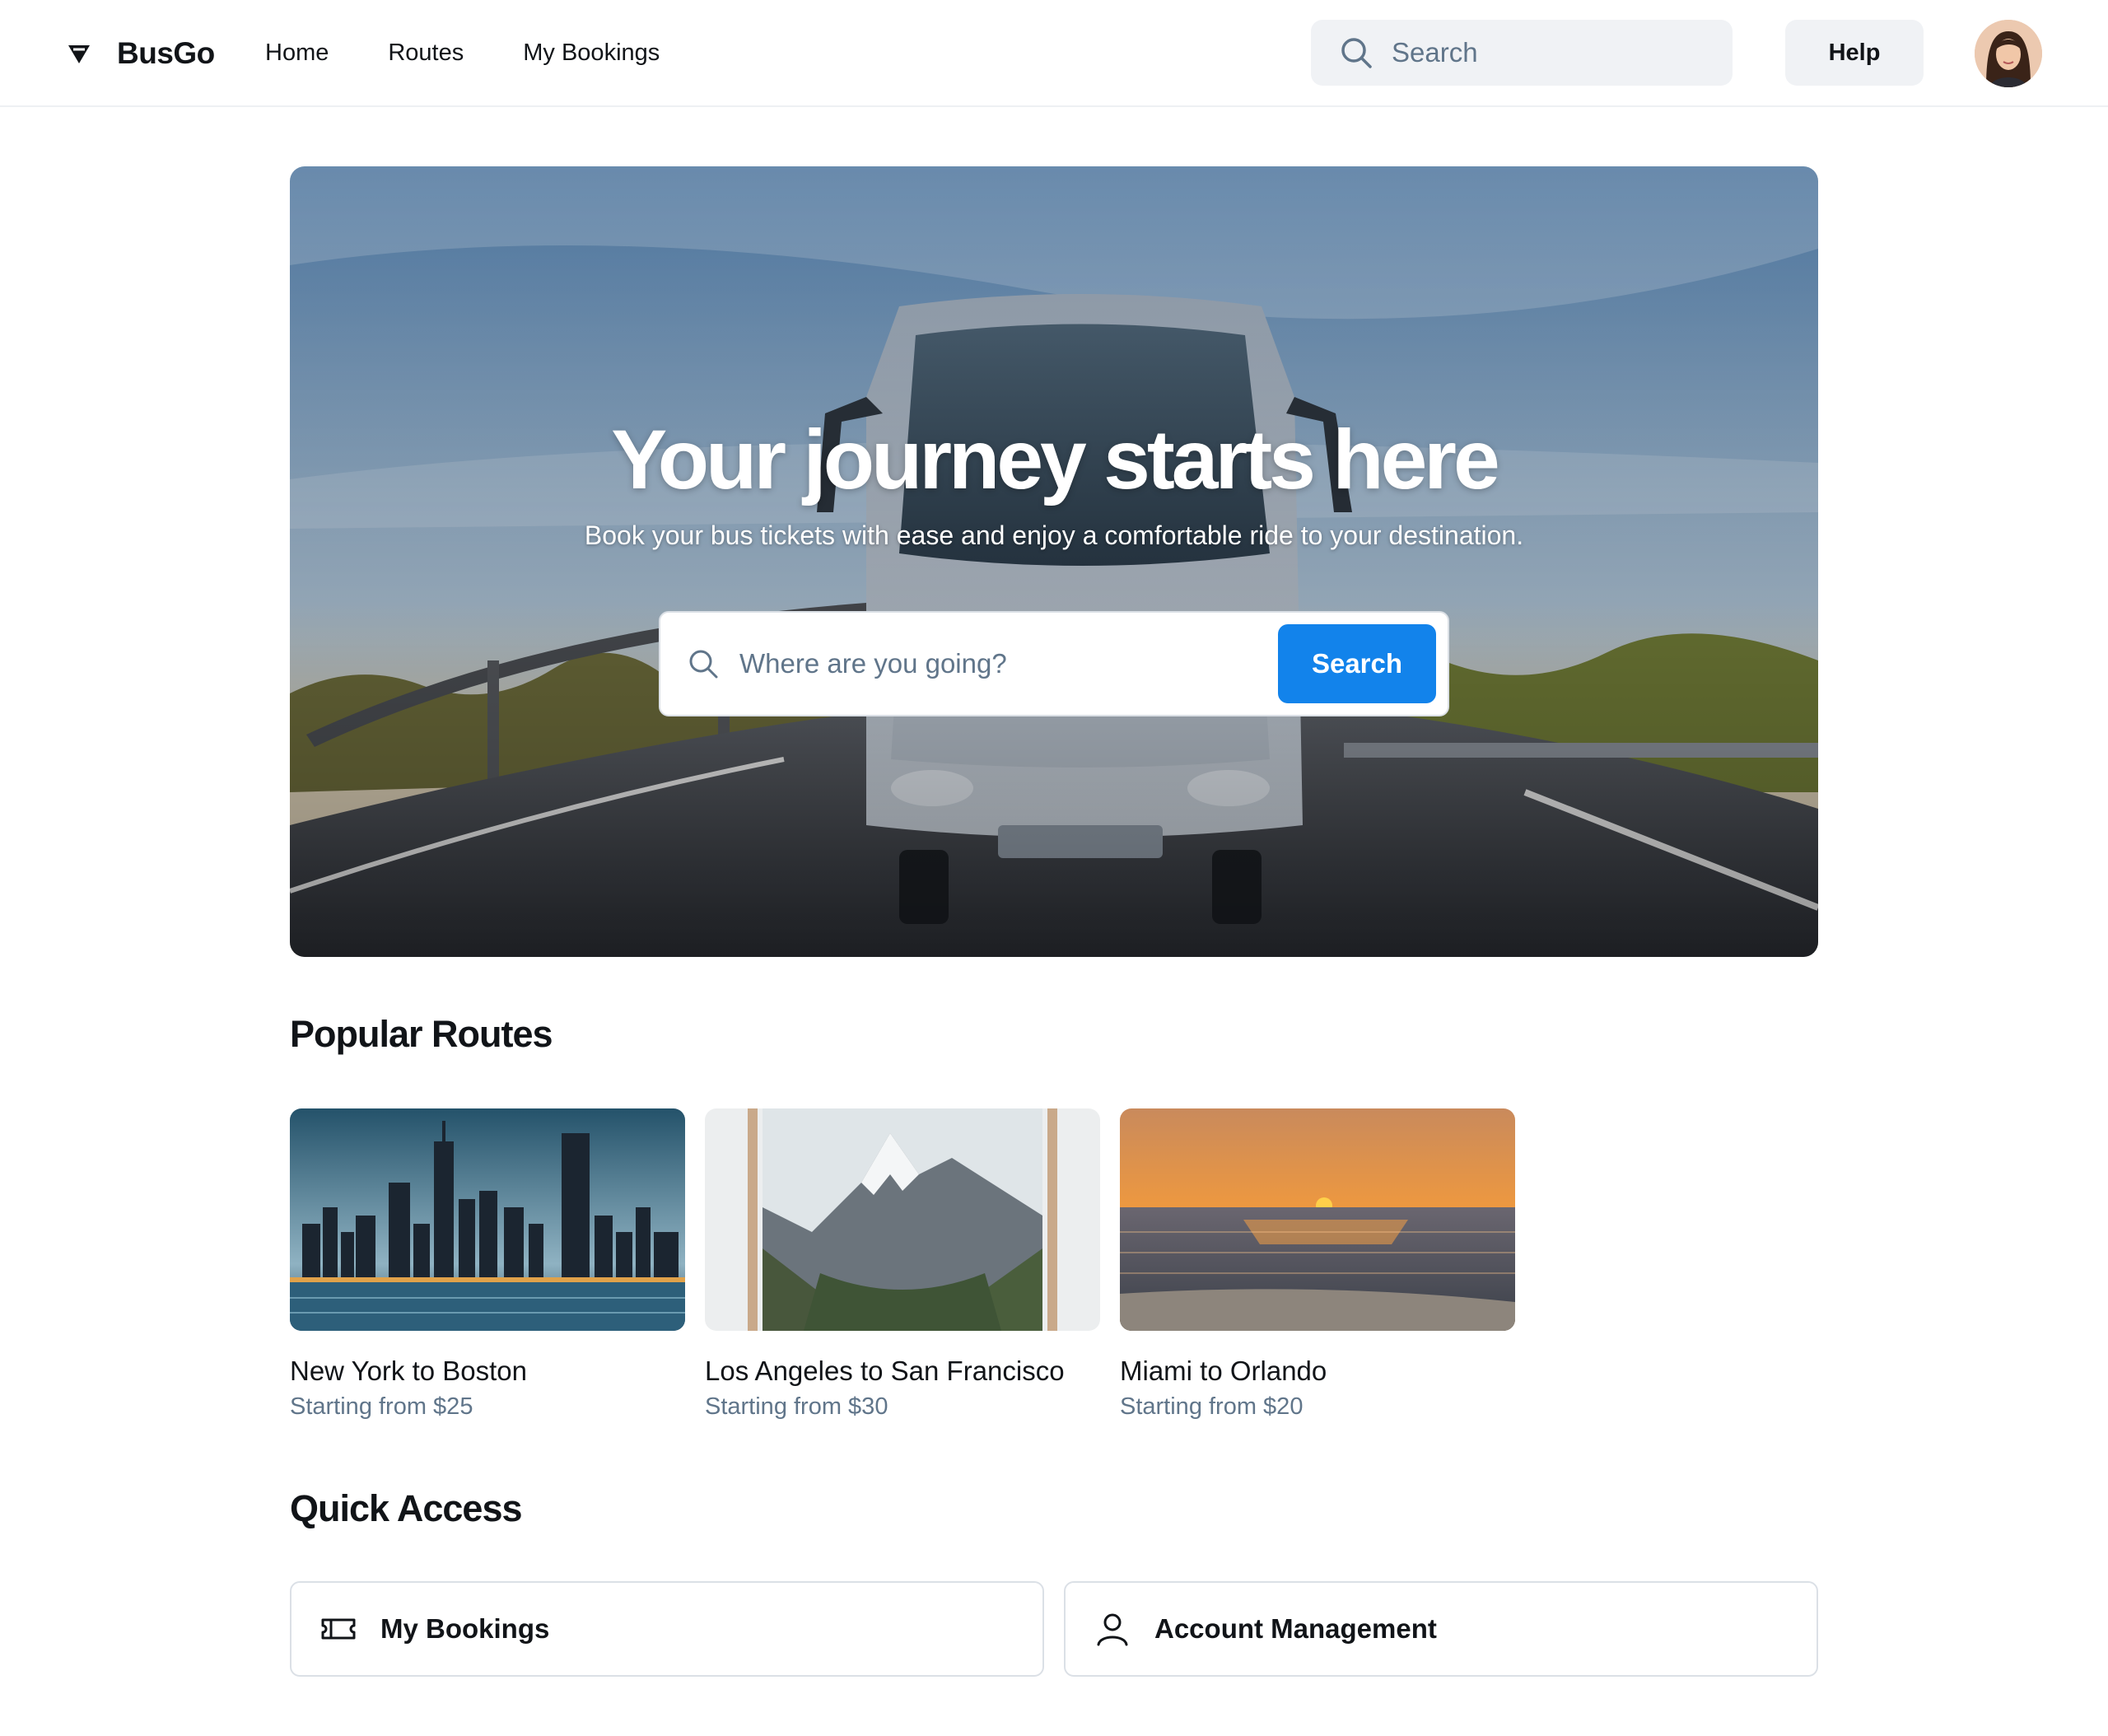 This screenshot has height=1736, width=2108. I want to click on avatar-image, so click(2008, 53).